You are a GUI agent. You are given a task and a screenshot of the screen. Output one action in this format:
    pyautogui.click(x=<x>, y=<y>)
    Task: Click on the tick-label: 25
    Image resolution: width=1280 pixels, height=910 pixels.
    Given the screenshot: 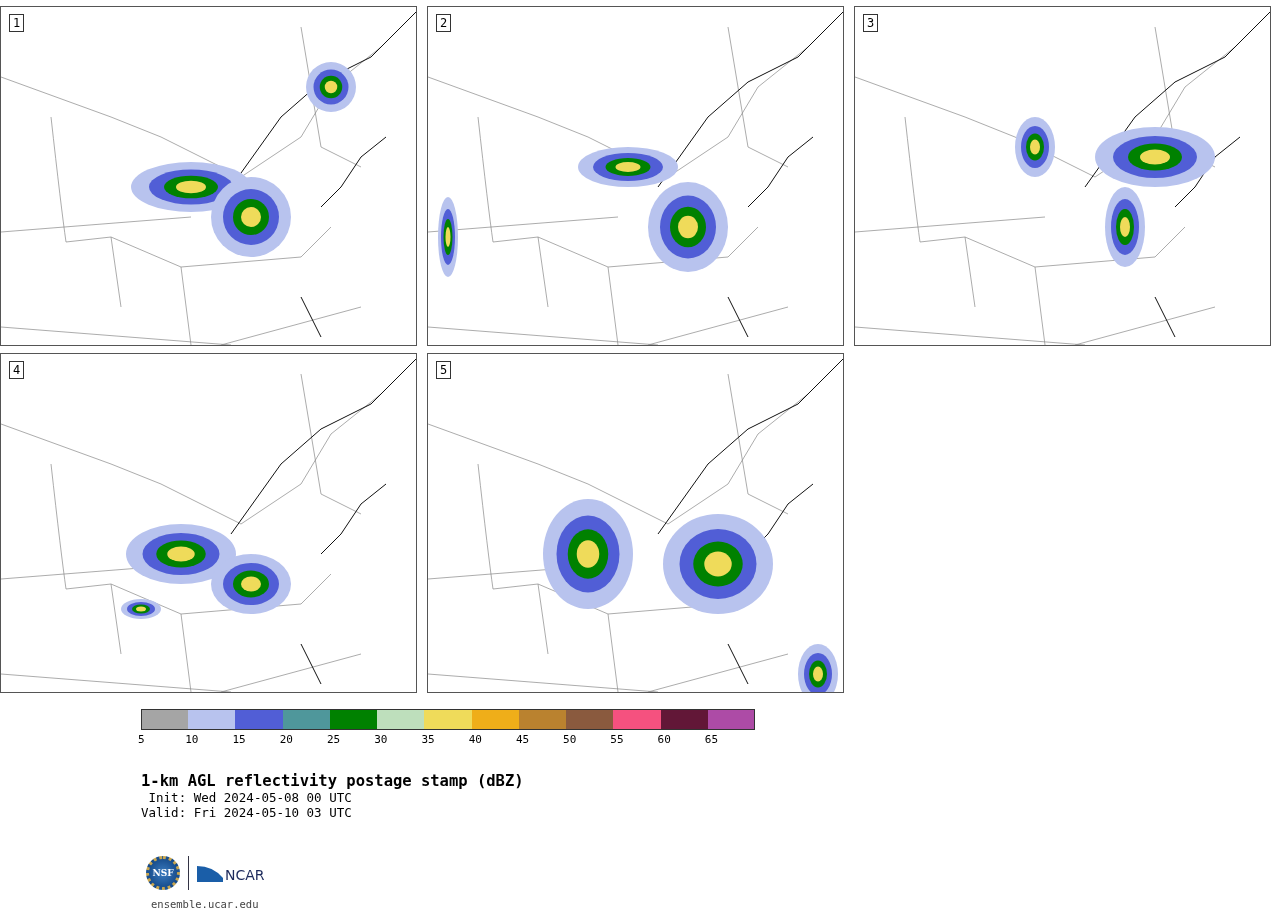 What is the action you would take?
    pyautogui.click(x=333, y=739)
    